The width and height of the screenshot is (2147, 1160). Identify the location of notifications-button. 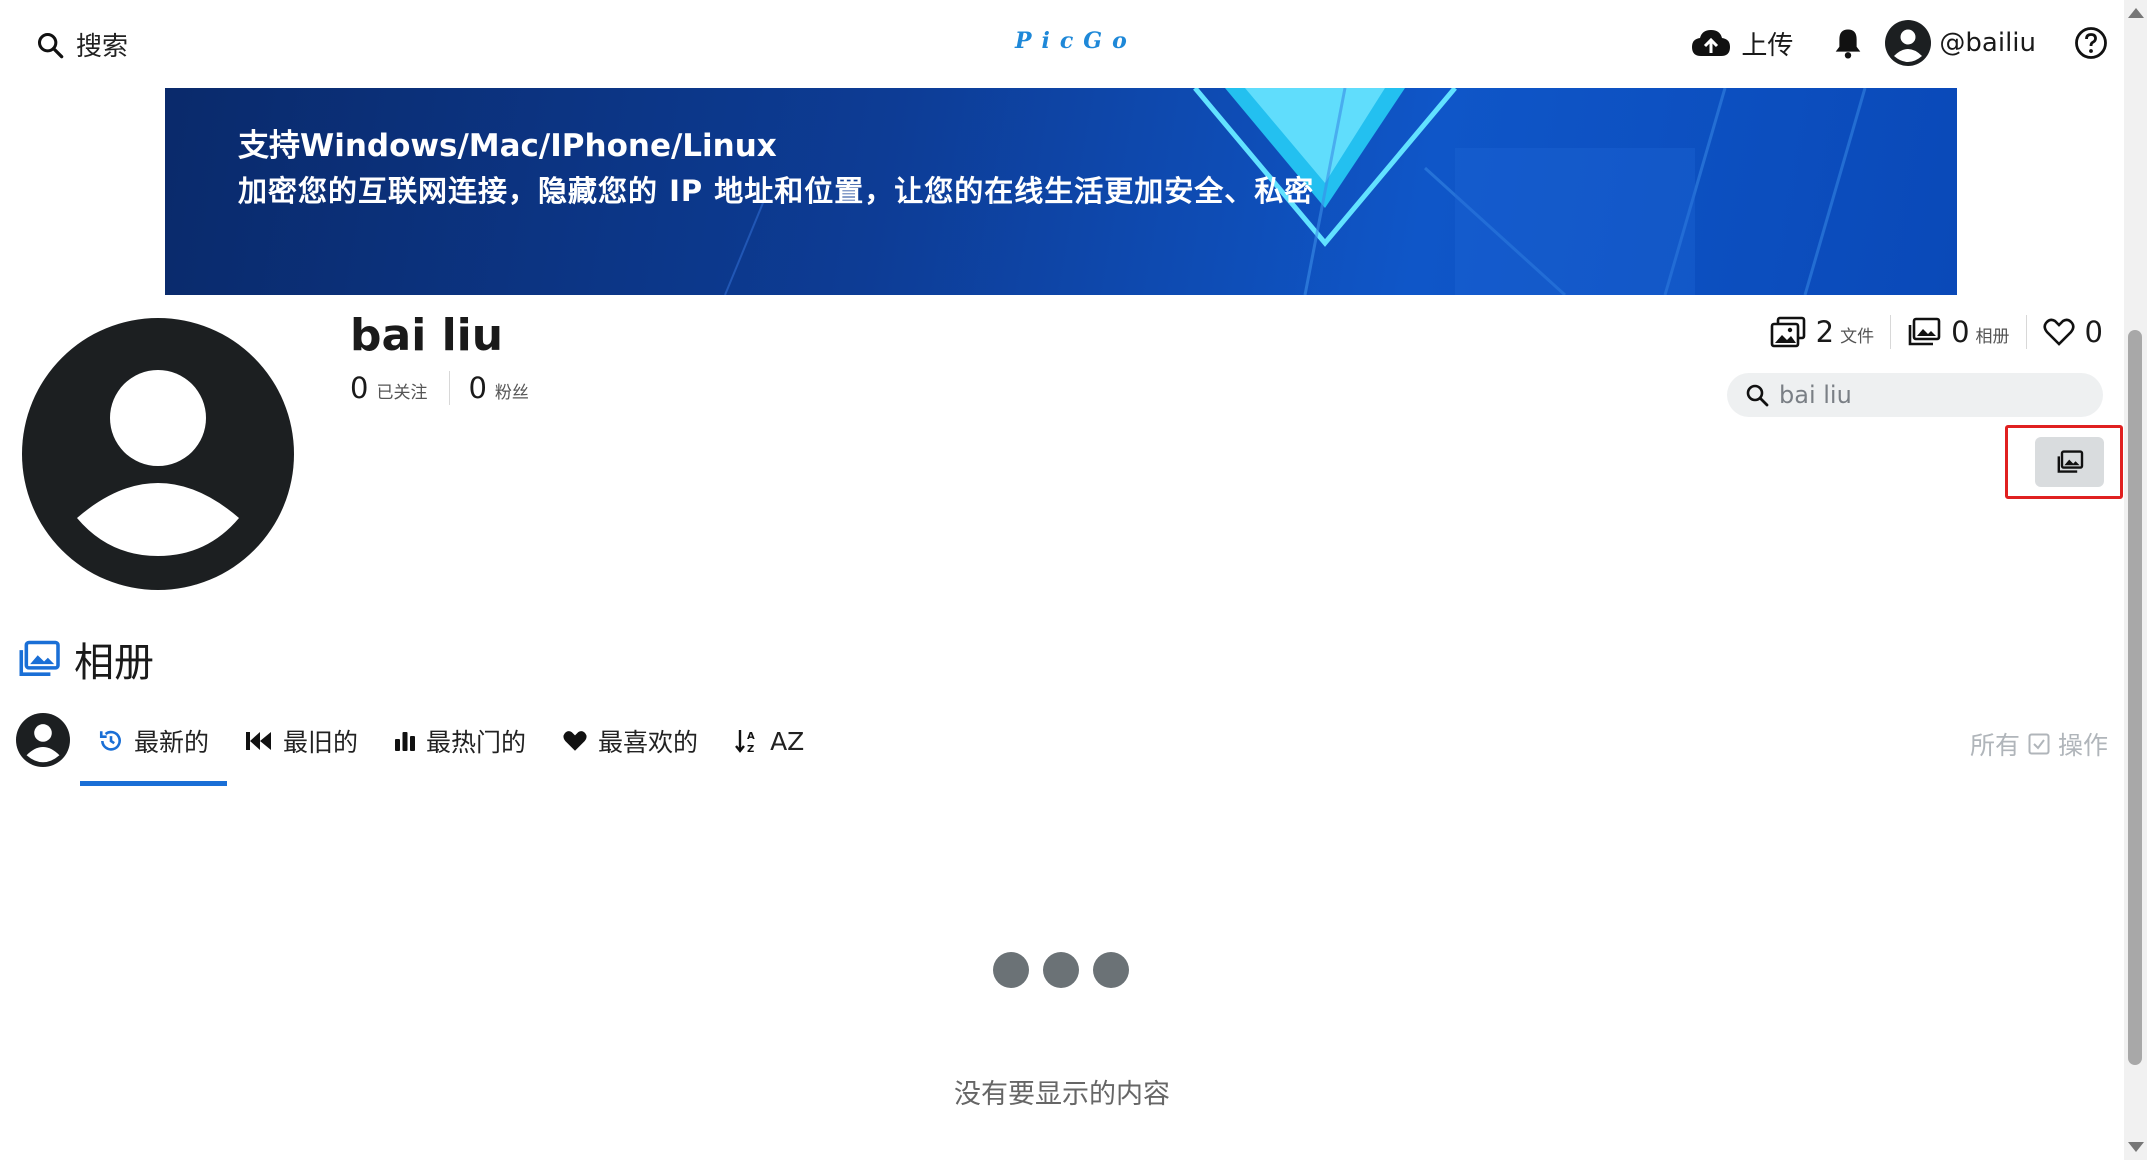
(1848, 43).